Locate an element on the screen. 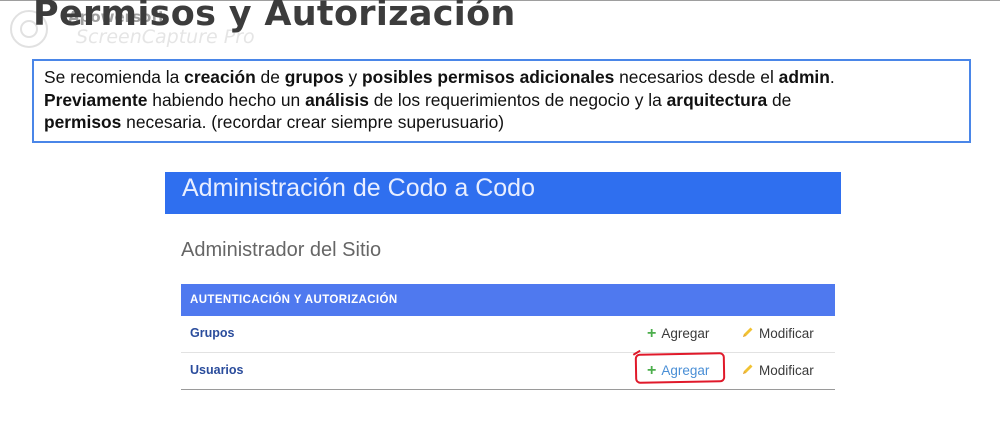 Image resolution: width=1000 pixels, height=421 pixels. admin-header: Administración de Codo a Codo is located at coordinates (503, 193).